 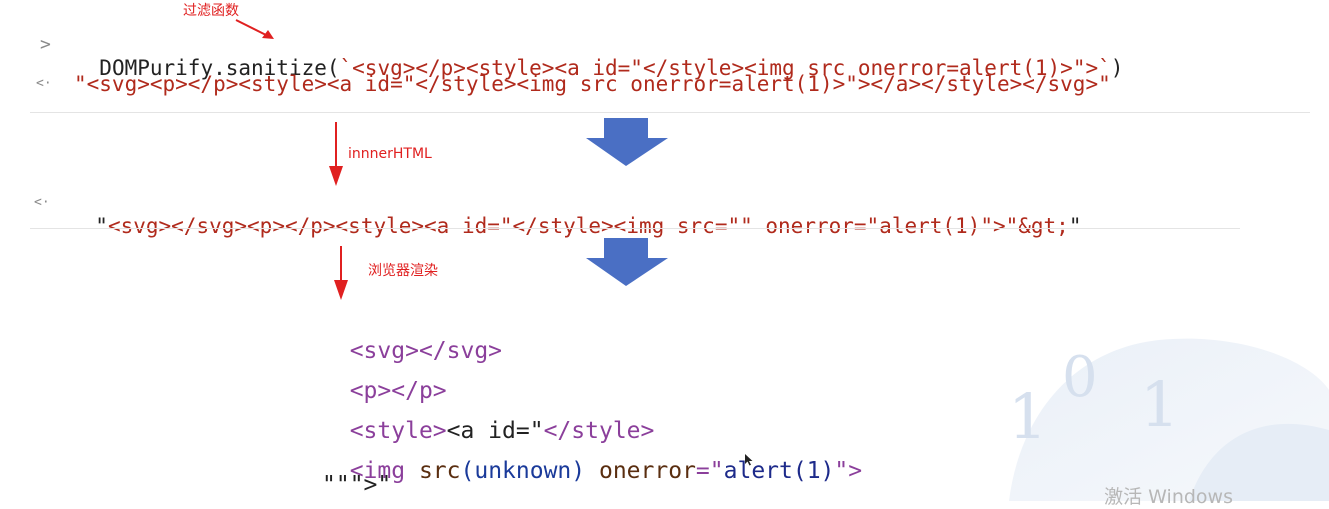 What do you see at coordinates (670, 112) in the screenshot?
I see `console-separator` at bounding box center [670, 112].